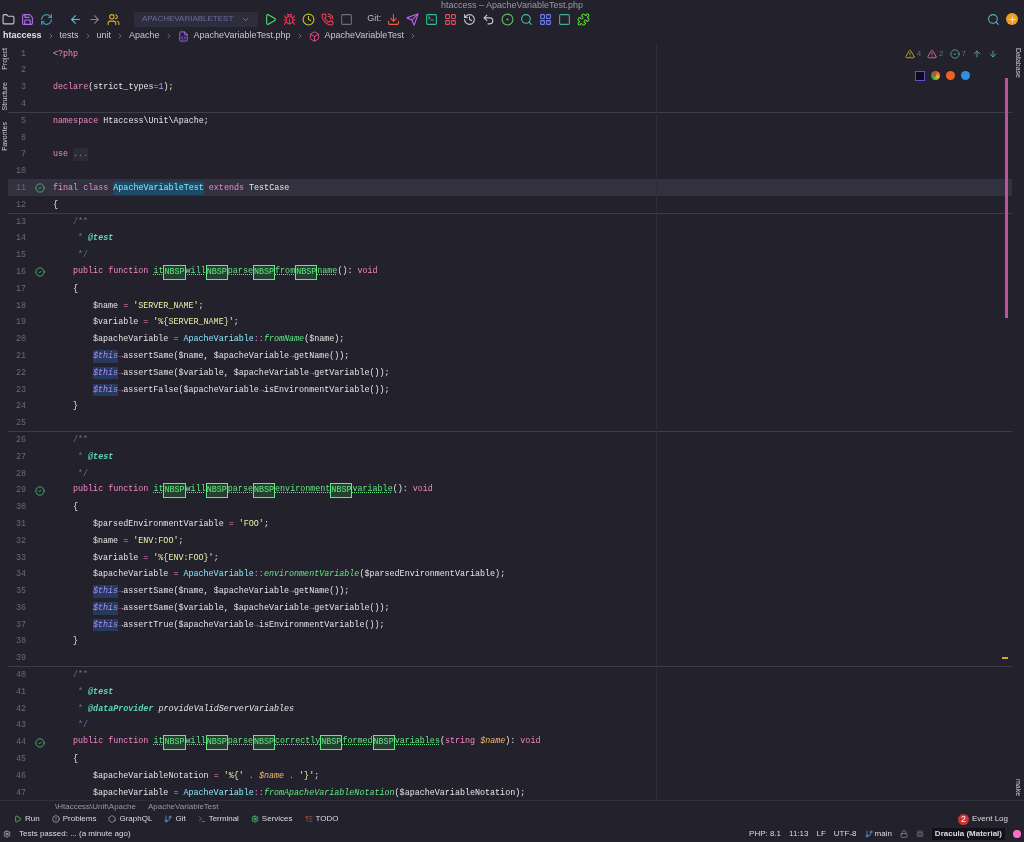  Describe the element at coordinates (104, 36) in the screenshot. I see `breadcrumb: unit` at that location.